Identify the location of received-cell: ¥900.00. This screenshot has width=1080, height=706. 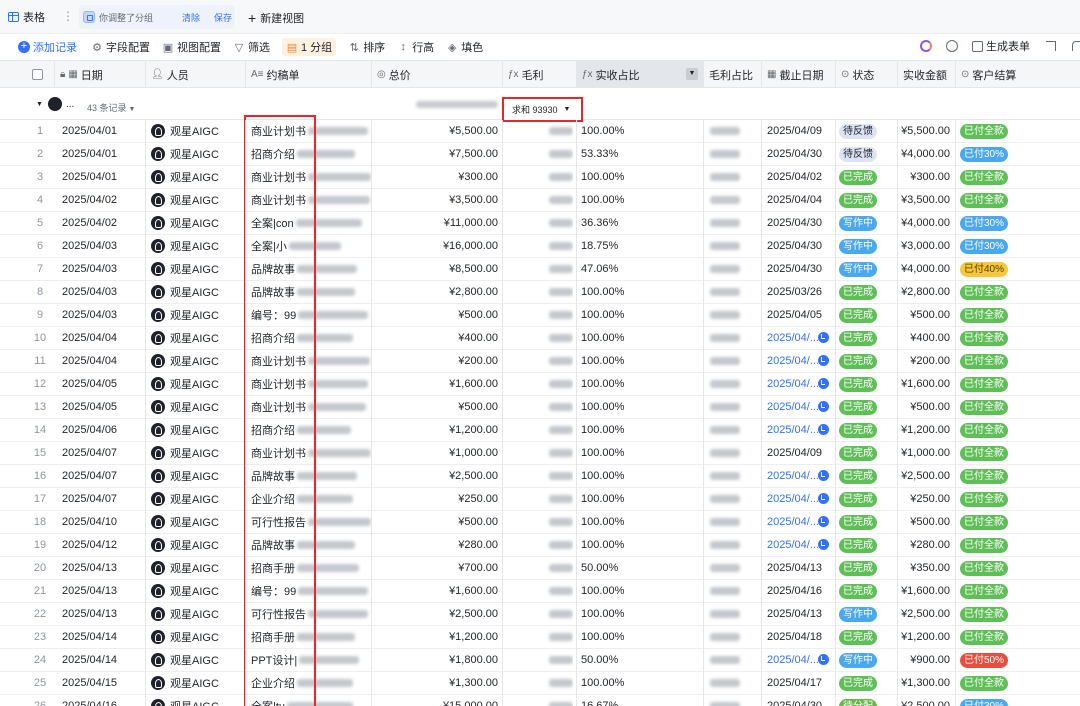
(925, 660).